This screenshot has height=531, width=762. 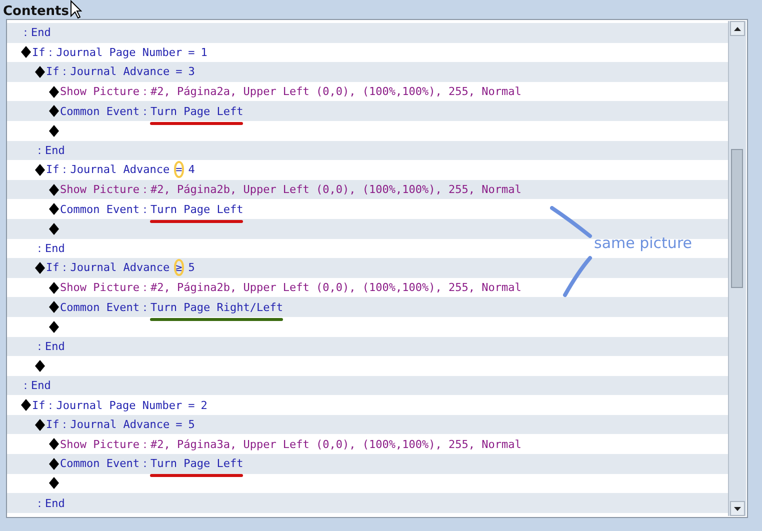 I want to click on vertical-scrollbar, so click(x=737, y=268).